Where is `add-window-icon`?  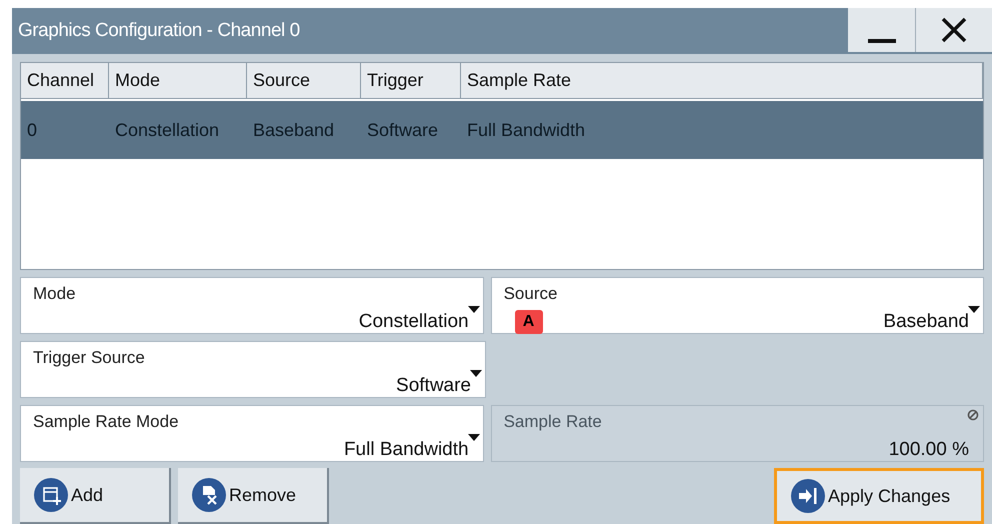 add-window-icon is located at coordinates (51, 495).